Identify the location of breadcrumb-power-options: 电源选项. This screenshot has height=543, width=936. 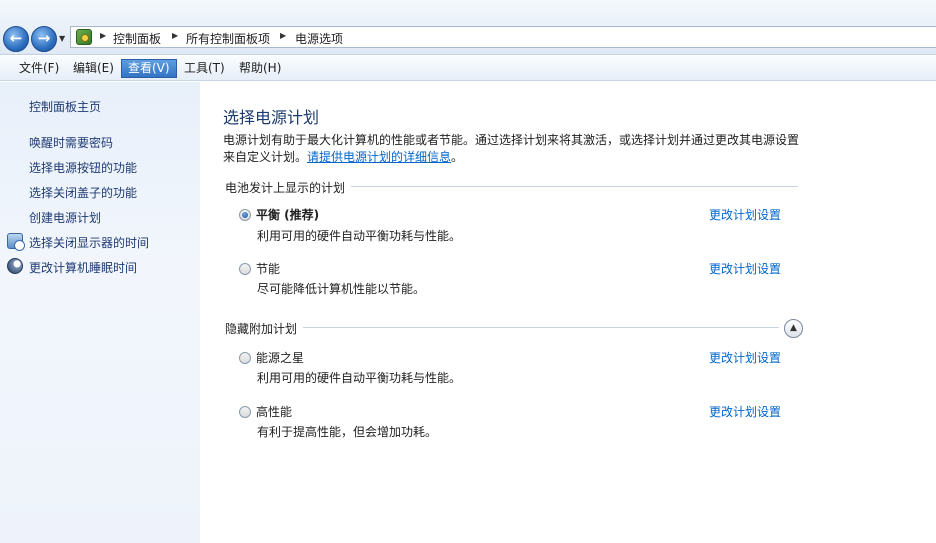
(319, 38).